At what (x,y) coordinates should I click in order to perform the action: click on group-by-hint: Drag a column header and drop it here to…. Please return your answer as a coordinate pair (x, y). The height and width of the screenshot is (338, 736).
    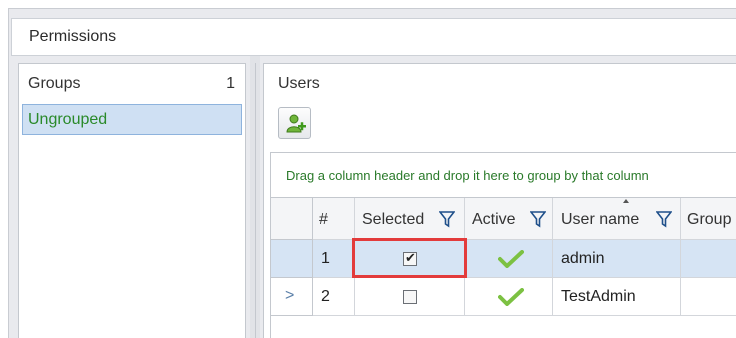
    Looking at the image, I should click on (467, 175).